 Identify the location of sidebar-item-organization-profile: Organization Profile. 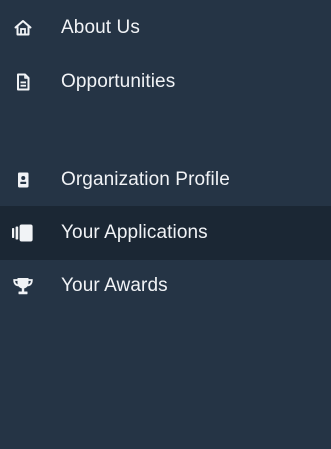
(165, 180).